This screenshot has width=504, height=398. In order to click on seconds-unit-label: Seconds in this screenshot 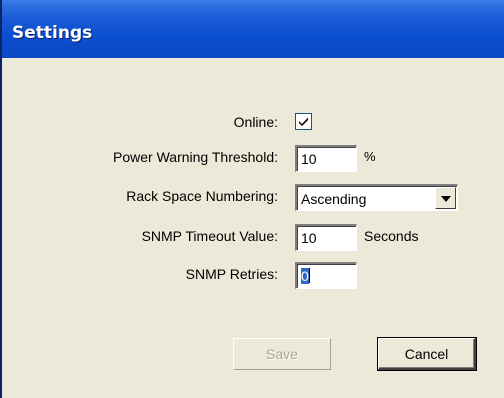, I will do `click(391, 236)`.